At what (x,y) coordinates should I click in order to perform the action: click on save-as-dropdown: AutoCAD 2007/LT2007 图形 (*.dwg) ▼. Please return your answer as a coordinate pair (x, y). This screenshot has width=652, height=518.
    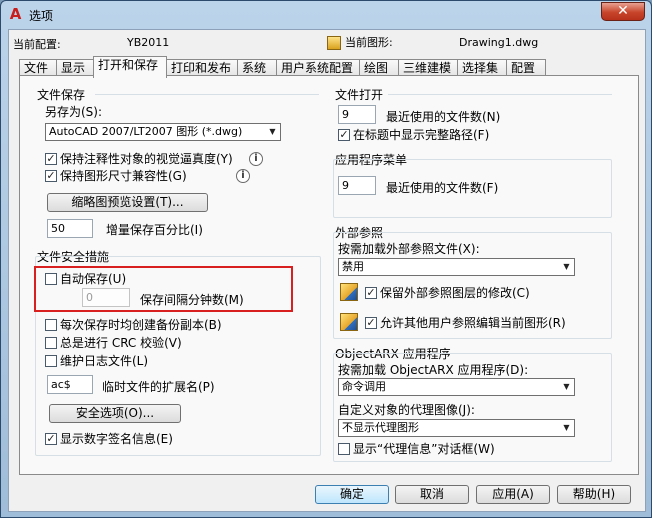
    Looking at the image, I should click on (163, 132).